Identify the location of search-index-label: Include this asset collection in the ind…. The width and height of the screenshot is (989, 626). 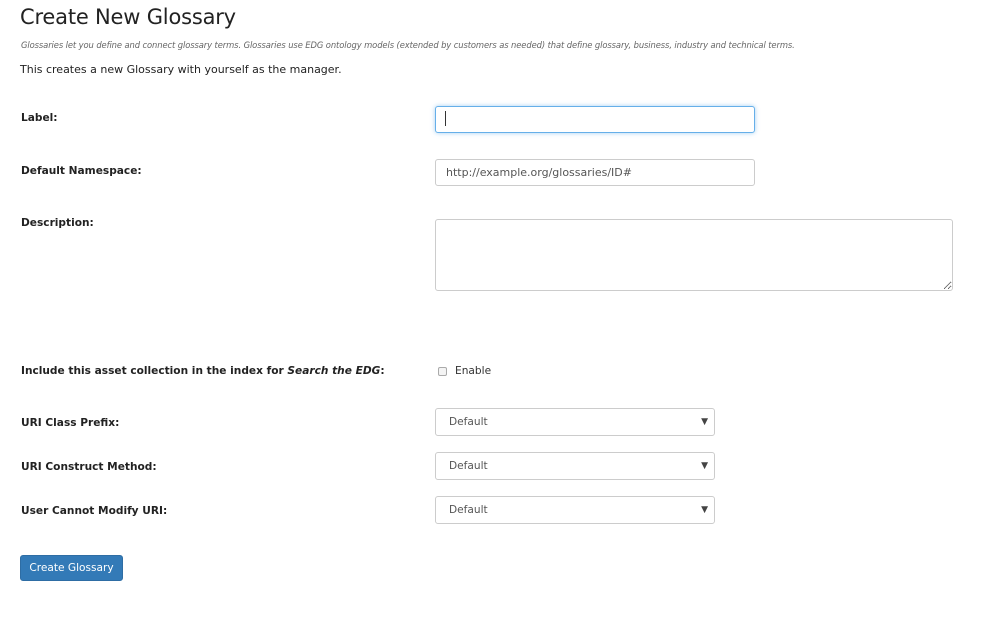
(203, 371).